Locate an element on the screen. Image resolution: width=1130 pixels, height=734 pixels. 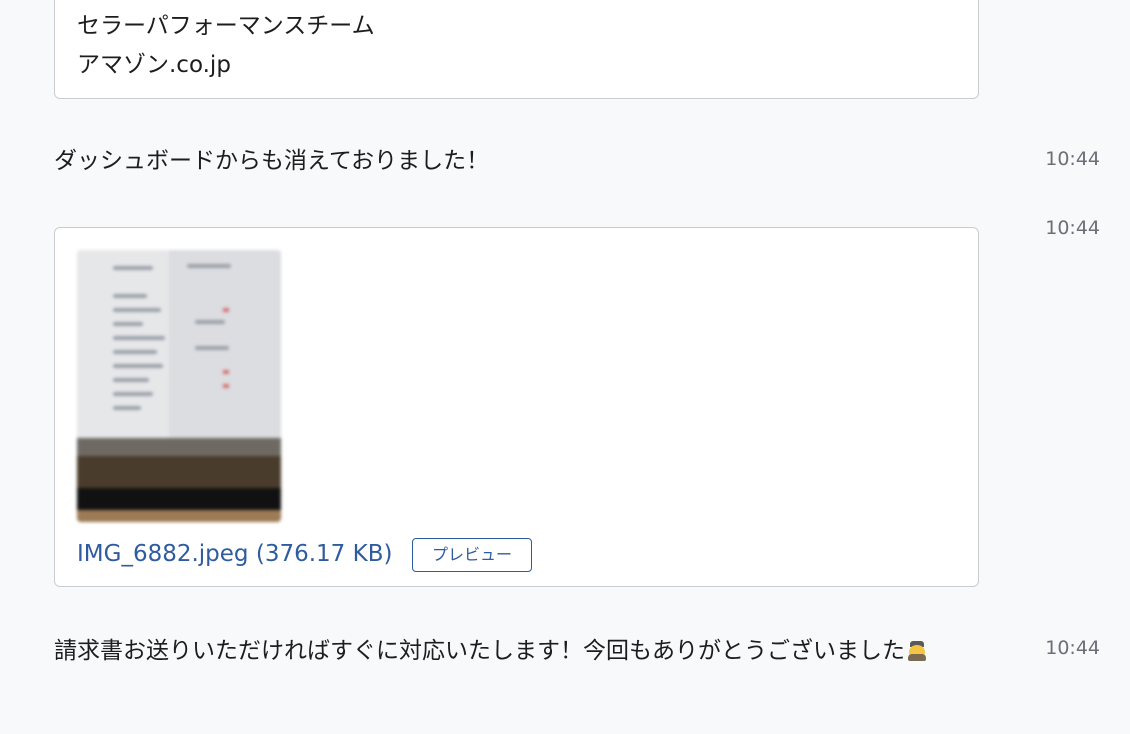
message-card-signature: セラーパフォーマンスチーム アマゾン.co.jp is located at coordinates (516, 49).